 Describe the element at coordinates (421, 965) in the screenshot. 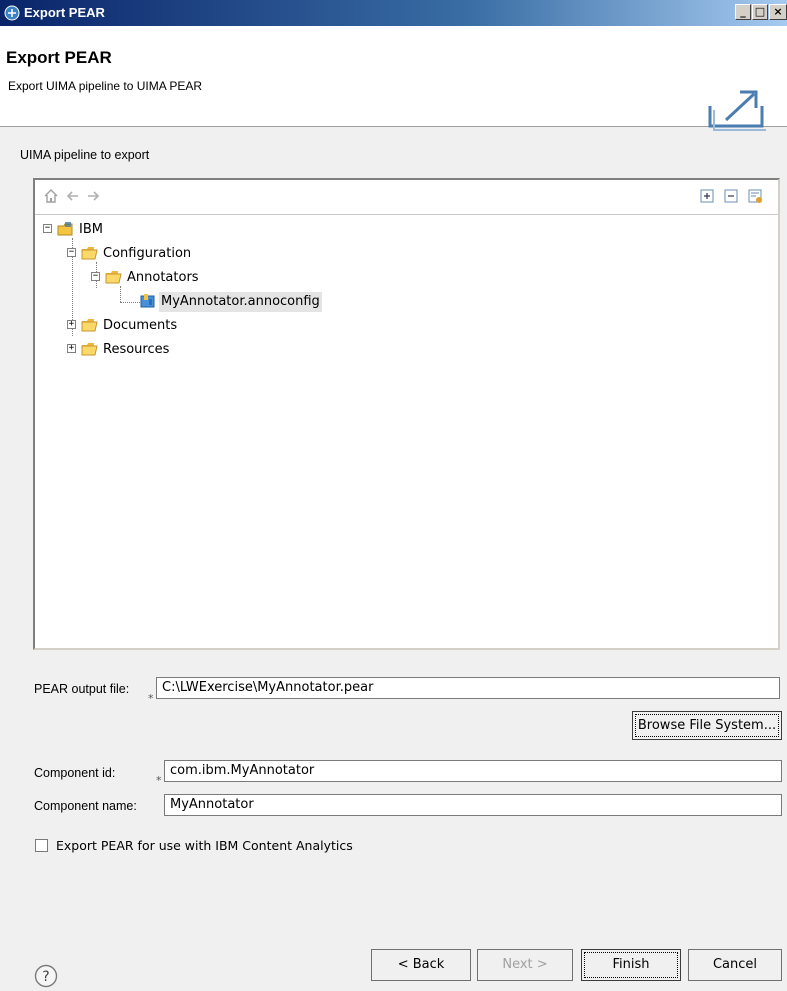

I see `back-button: < Back` at that location.